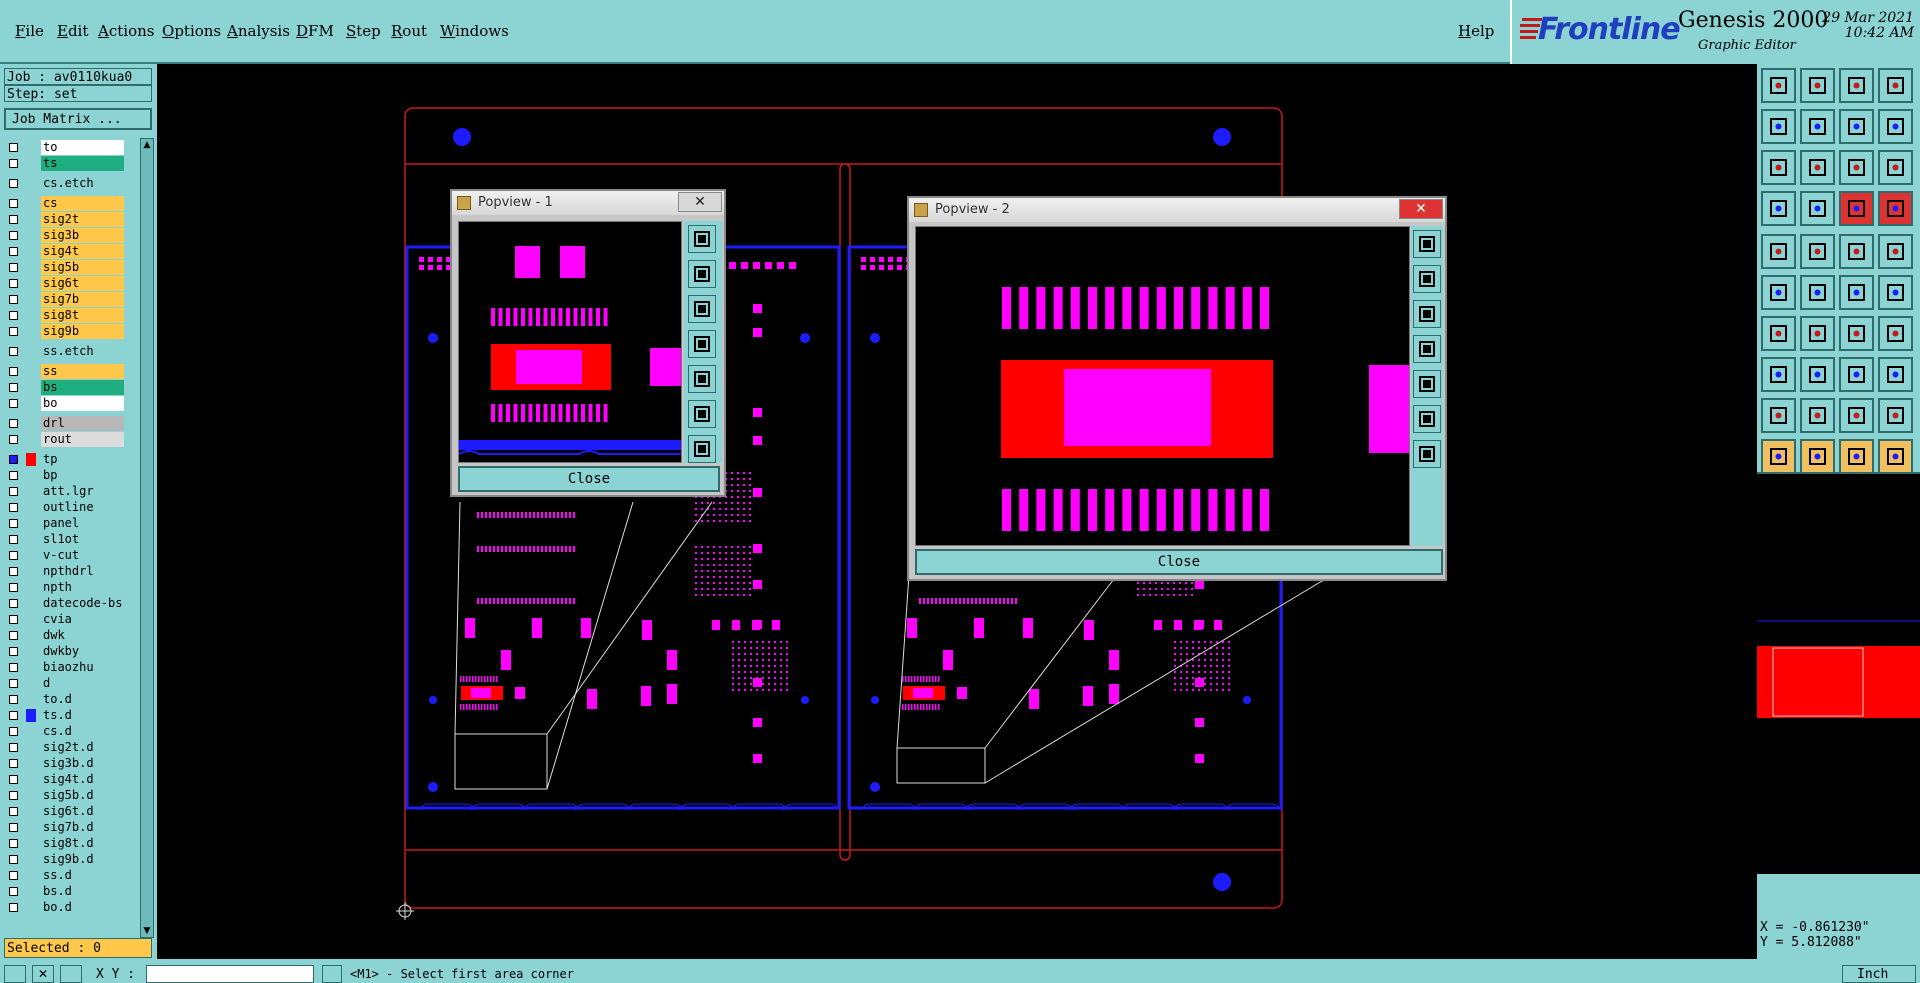  I want to click on layer-row: cvia, so click(64, 619).